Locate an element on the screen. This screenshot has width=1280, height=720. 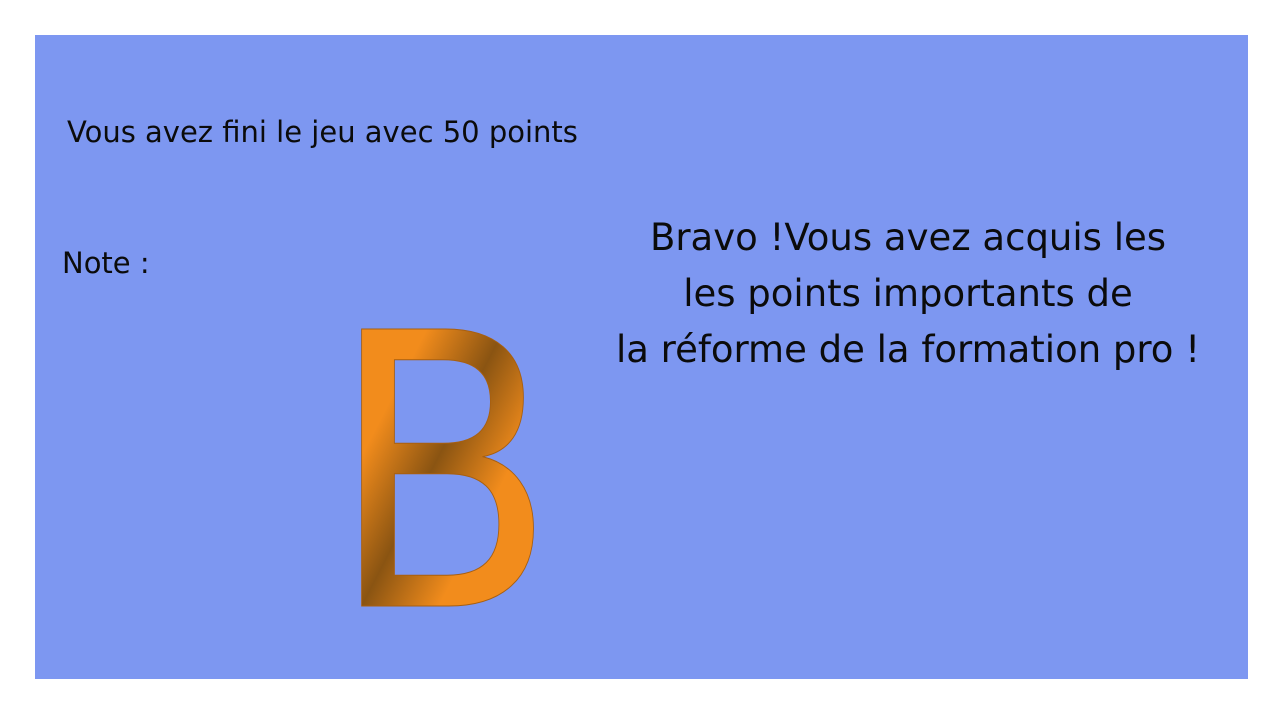
score-text: Vous avez fini le jeu avec 50 points is located at coordinates (322, 132).